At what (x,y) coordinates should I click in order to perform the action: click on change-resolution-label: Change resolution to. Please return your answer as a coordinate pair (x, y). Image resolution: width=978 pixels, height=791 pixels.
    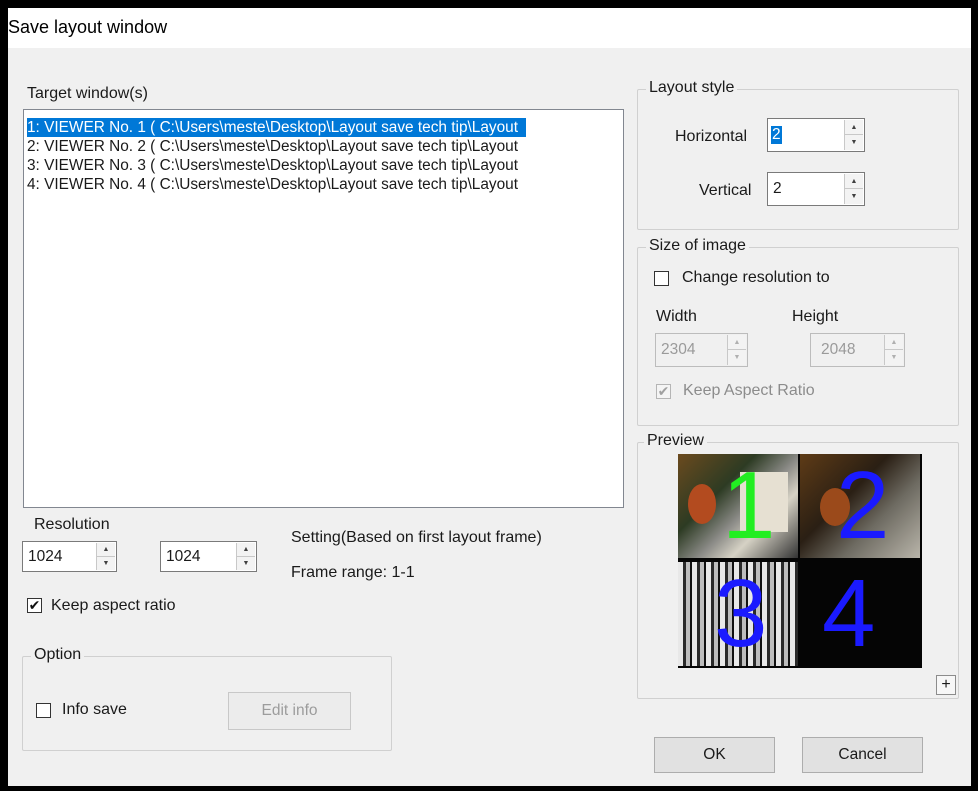
    Looking at the image, I should click on (756, 277).